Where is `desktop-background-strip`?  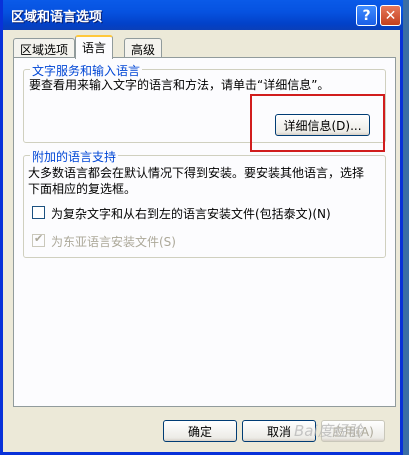
desktop-background-strip is located at coordinates (406, 227).